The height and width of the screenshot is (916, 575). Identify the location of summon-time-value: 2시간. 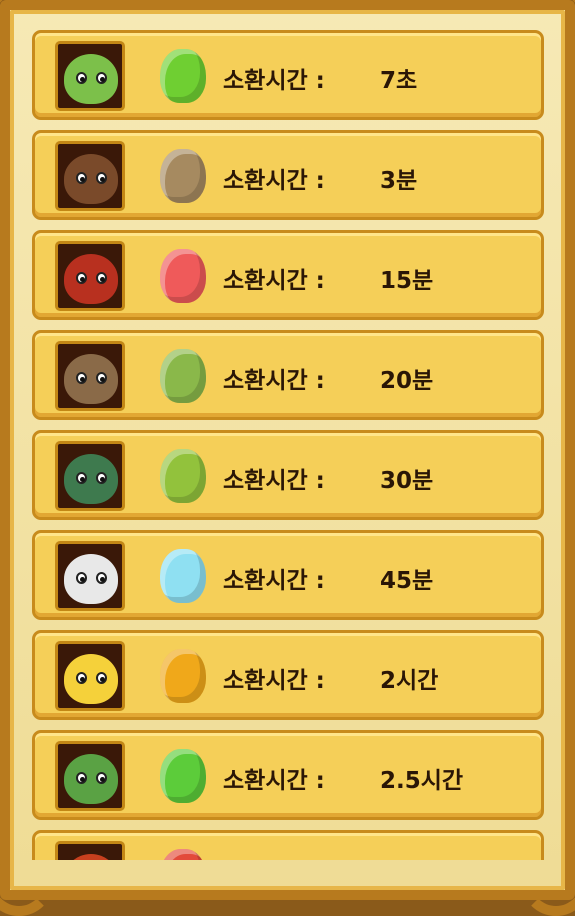
(409, 681).